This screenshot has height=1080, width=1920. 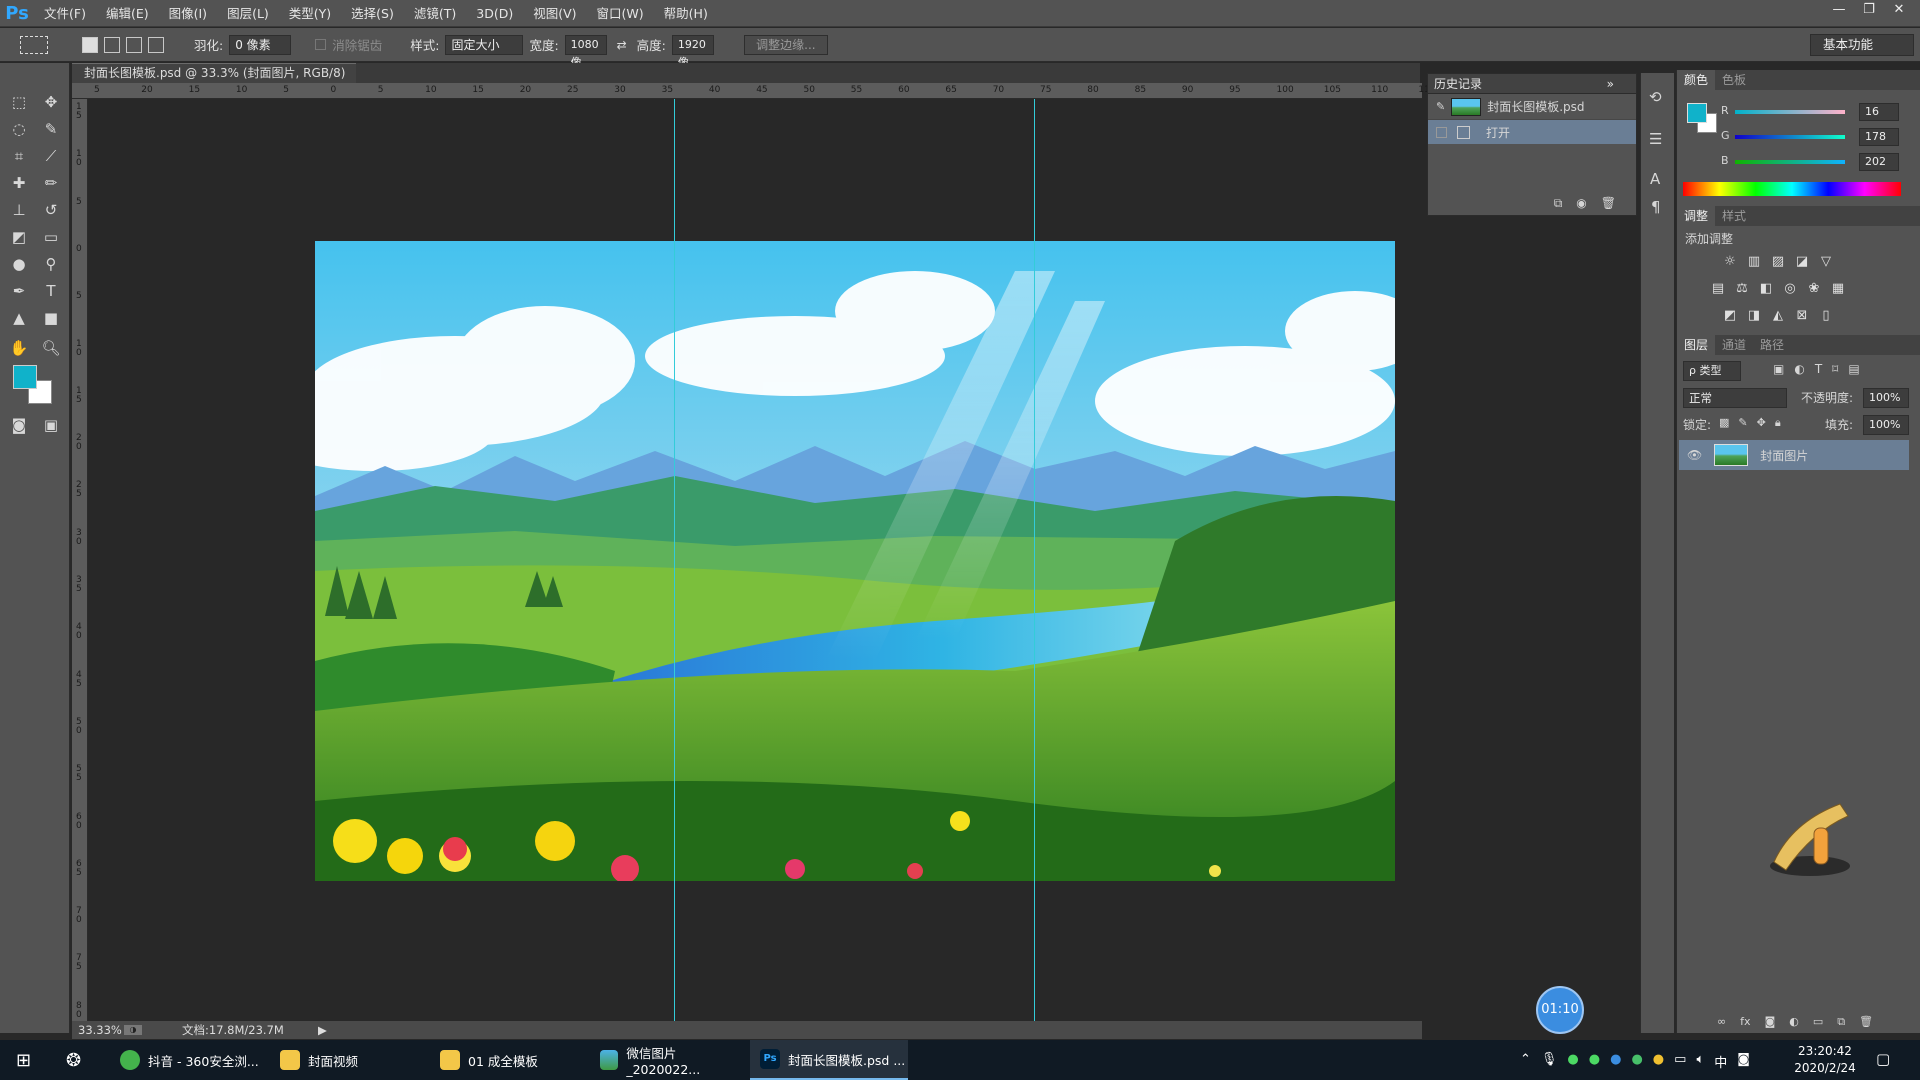 What do you see at coordinates (1697, 113) in the screenshot?
I see `color-fg-swatch` at bounding box center [1697, 113].